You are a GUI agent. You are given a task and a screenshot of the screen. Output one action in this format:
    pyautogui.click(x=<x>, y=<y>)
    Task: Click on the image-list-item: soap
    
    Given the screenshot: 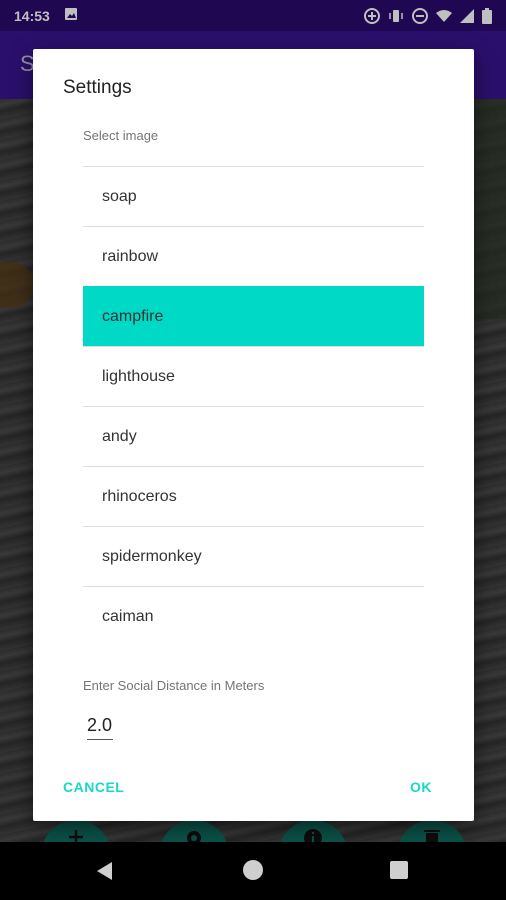 What is the action you would take?
    pyautogui.click(x=253, y=196)
    